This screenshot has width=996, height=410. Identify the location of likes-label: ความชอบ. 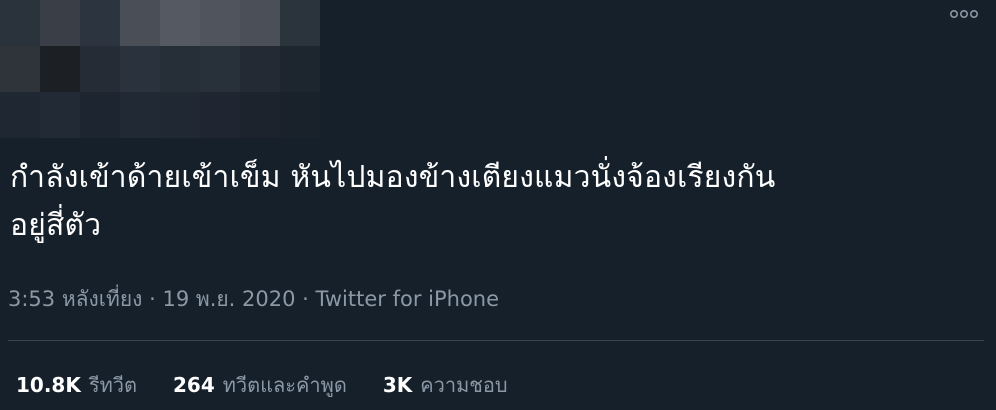
(464, 385).